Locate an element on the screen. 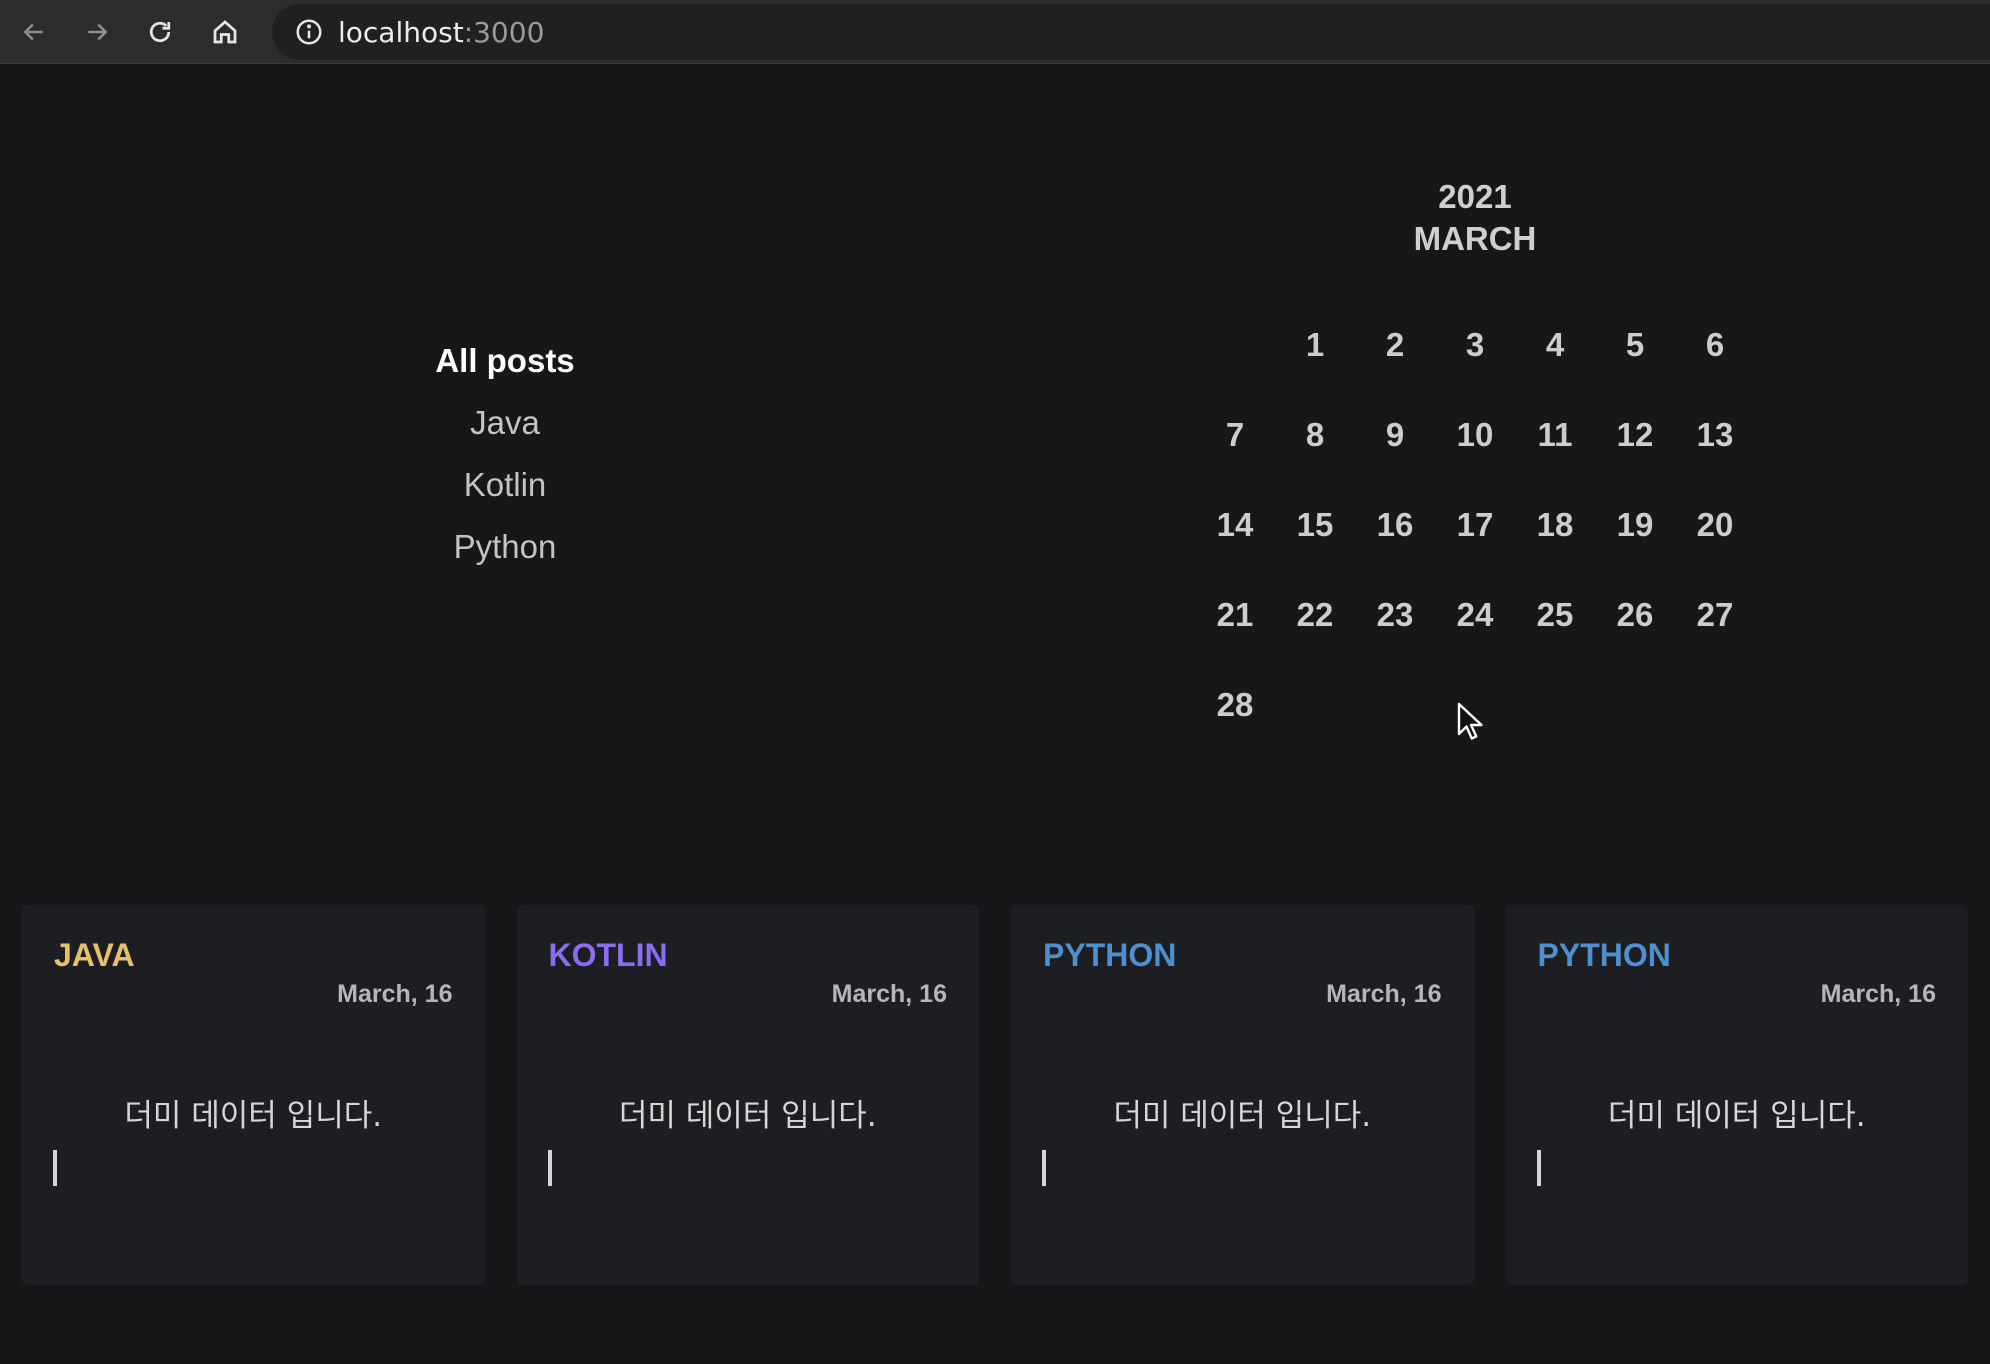 Image resolution: width=1990 pixels, height=1364 pixels. post-category-tag: KOTLIN is located at coordinates (608, 955).